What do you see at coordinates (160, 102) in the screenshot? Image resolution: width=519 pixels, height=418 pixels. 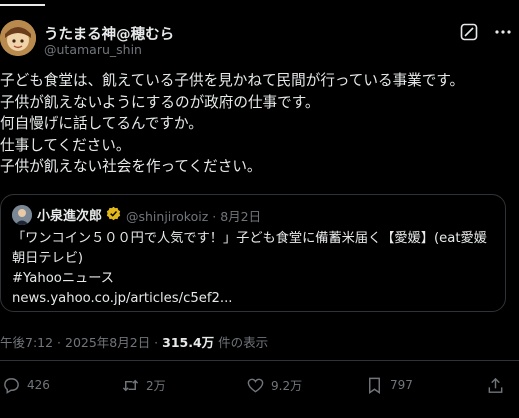 I see `post-line: 子供が飢えないようにするのが政府の仕事です。` at bounding box center [160, 102].